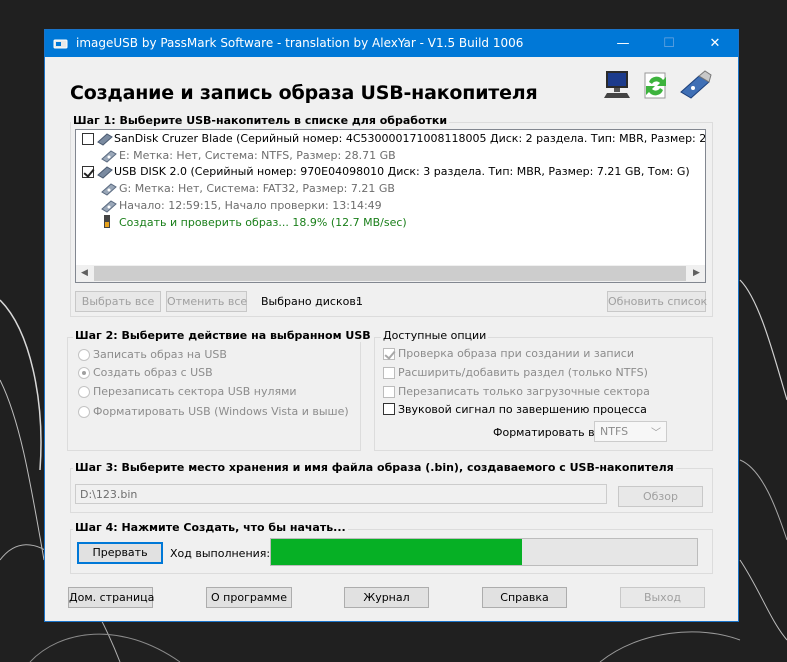 The image size is (787, 662). Describe the element at coordinates (220, 553) in the screenshot. I see `progress-label: Ход выполнения:` at that location.